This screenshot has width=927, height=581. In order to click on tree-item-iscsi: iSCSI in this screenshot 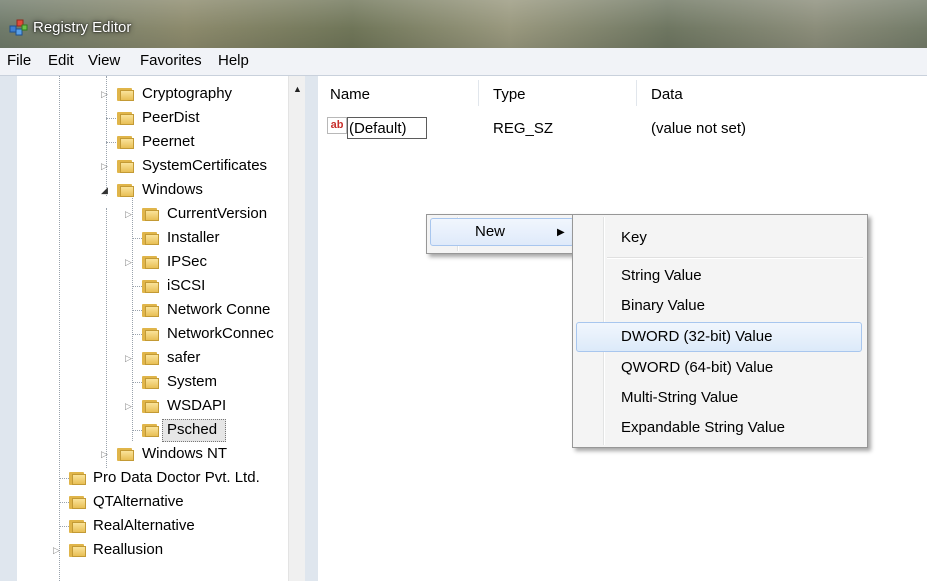, I will do `click(156, 287)`.